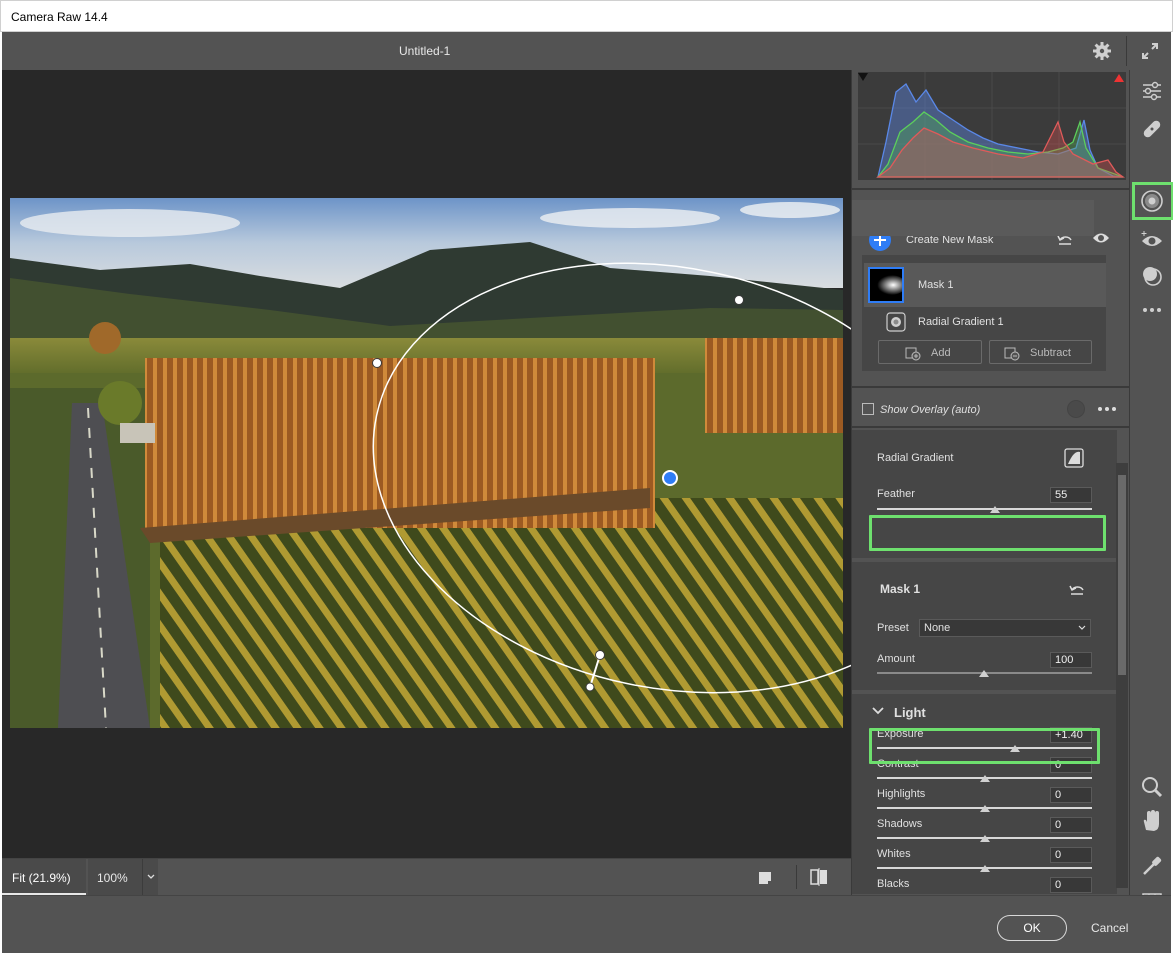  What do you see at coordinates (961, 322) in the screenshot?
I see `mask-component-name: Radial Gradient 1` at bounding box center [961, 322].